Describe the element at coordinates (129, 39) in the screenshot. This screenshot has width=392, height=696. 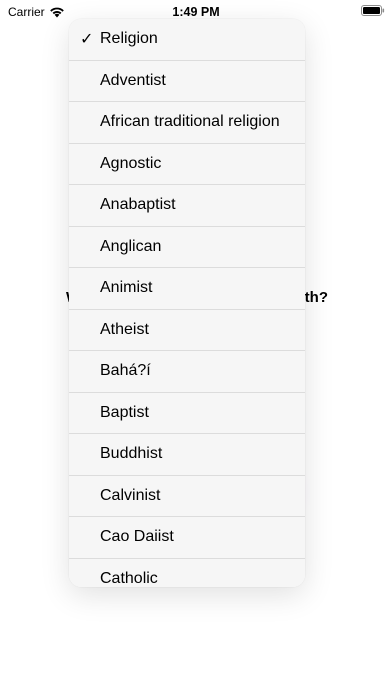
I see `menu-item-label: Religion` at that location.